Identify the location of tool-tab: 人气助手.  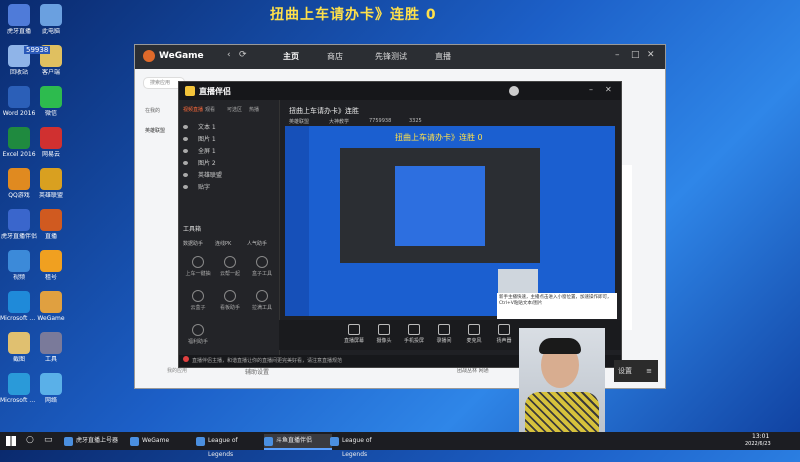
(257, 243).